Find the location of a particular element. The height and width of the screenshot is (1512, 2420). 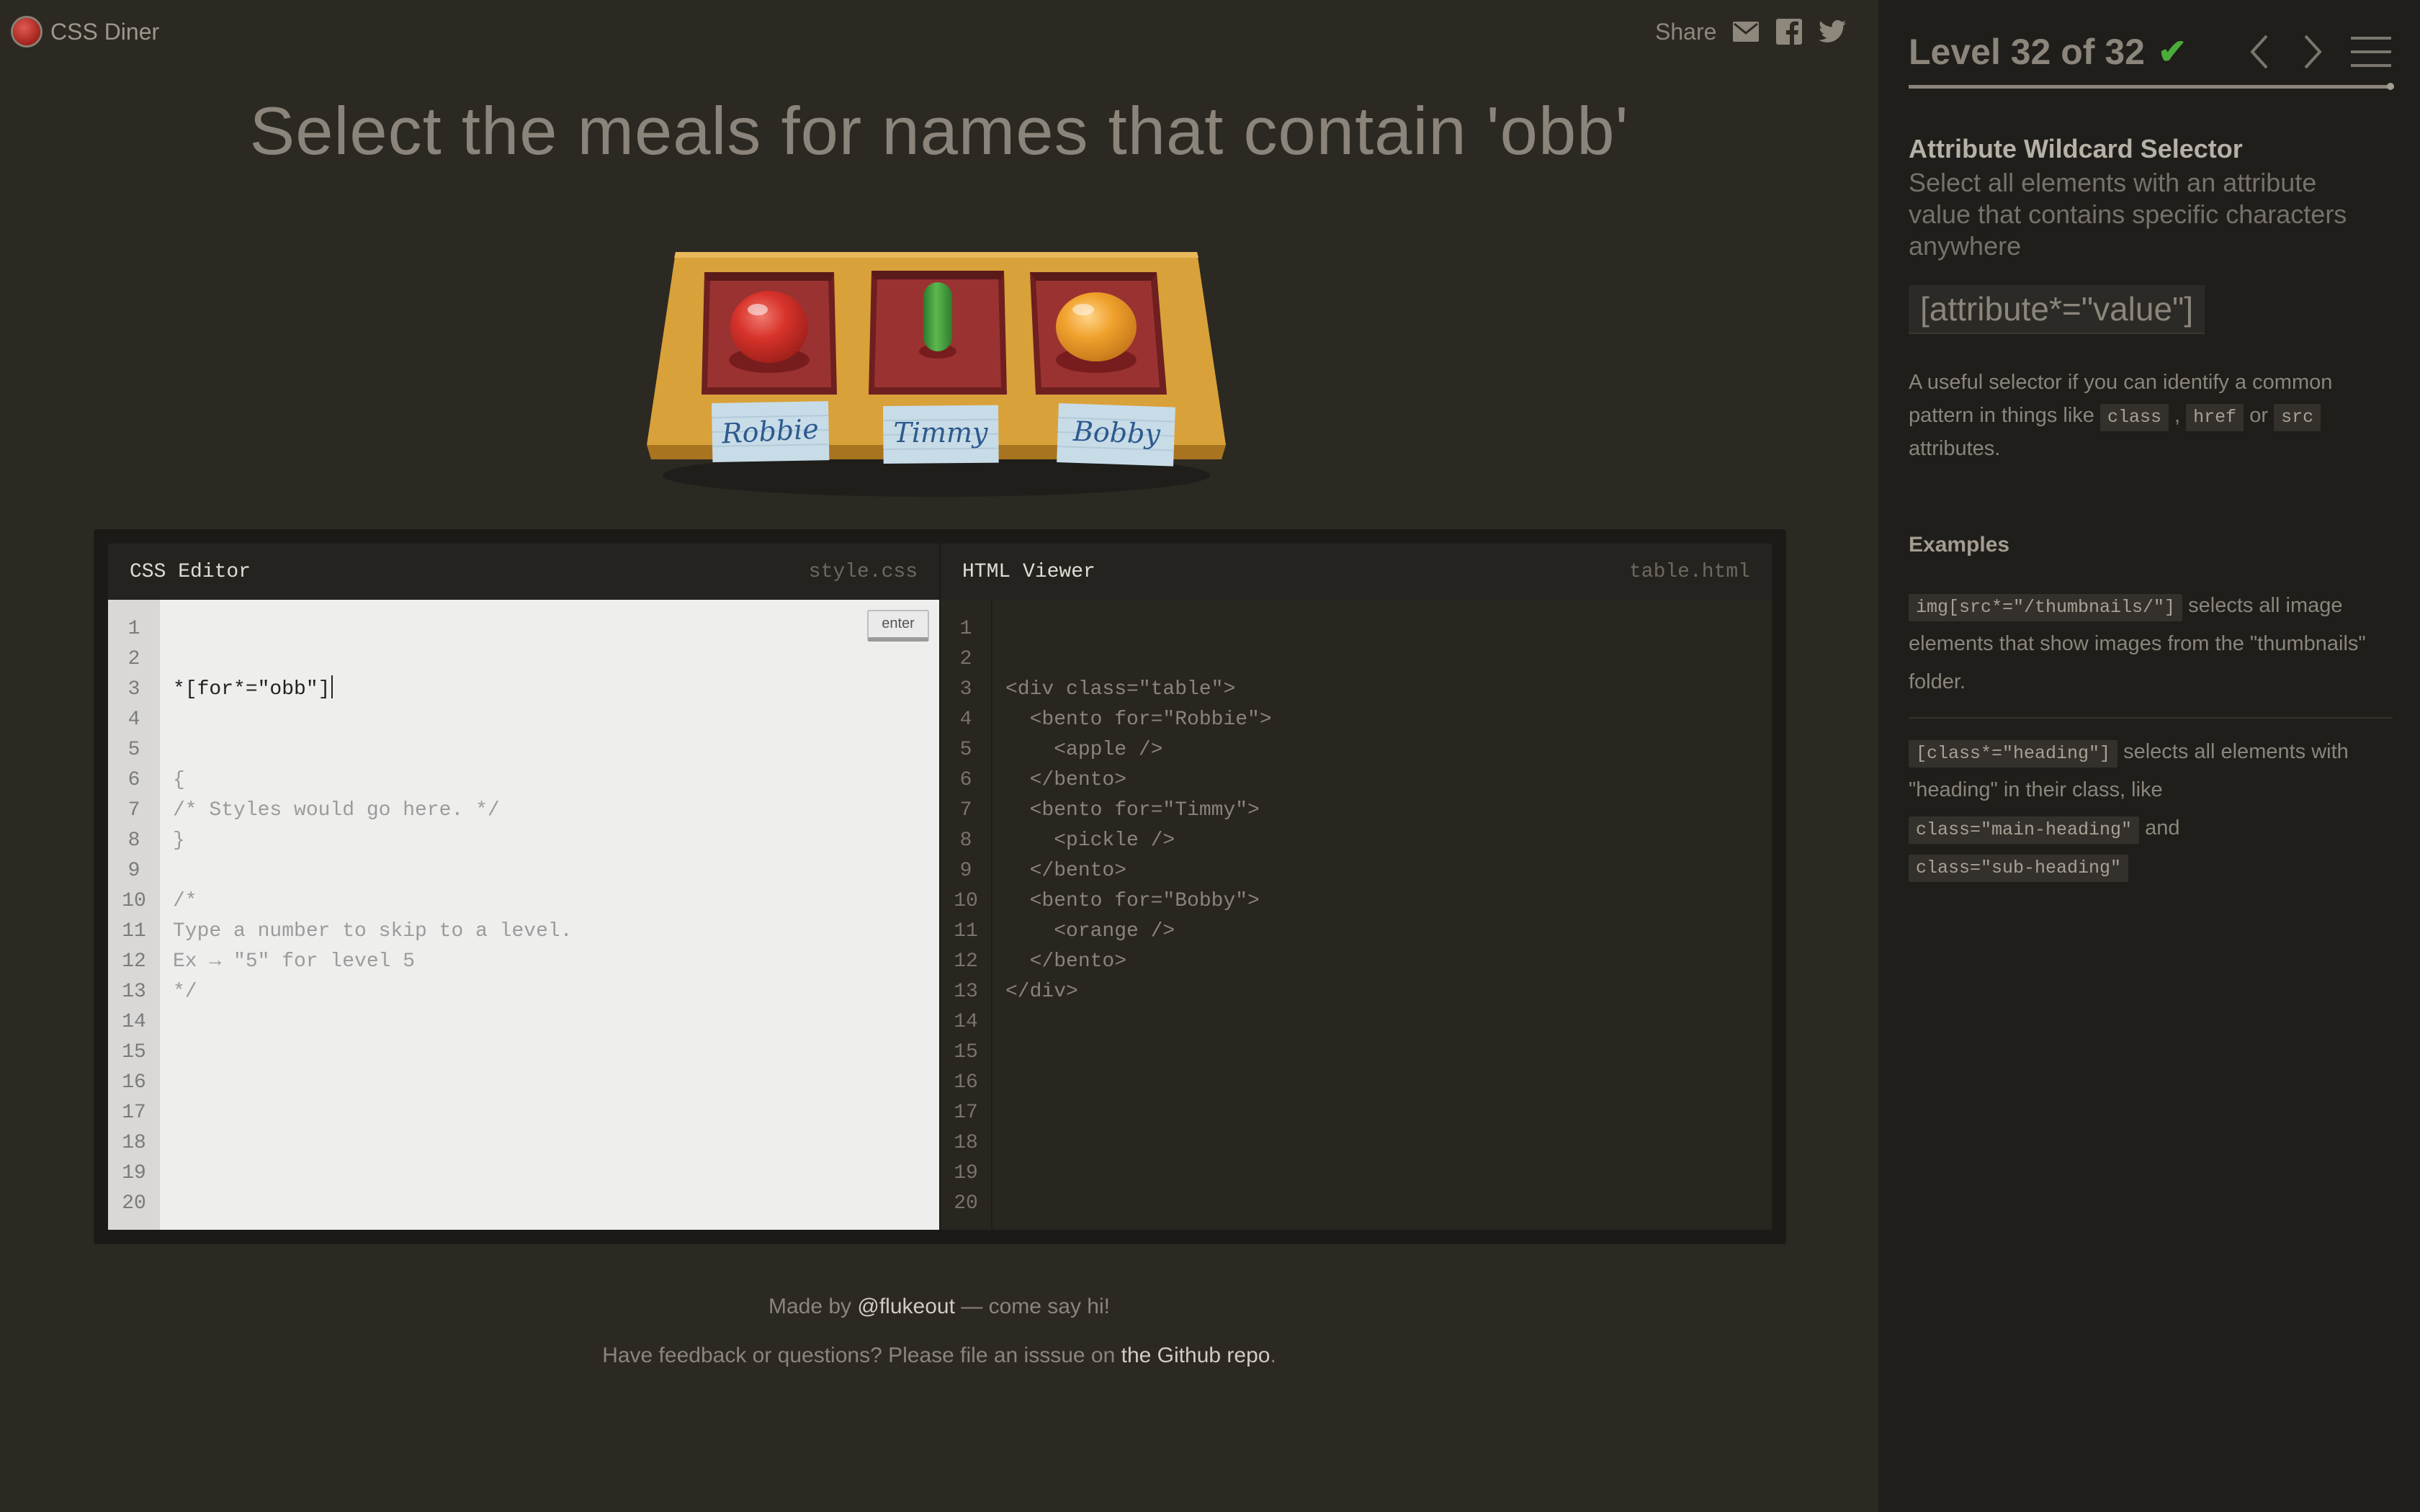

html-line-number: 4 is located at coordinates (966, 719).